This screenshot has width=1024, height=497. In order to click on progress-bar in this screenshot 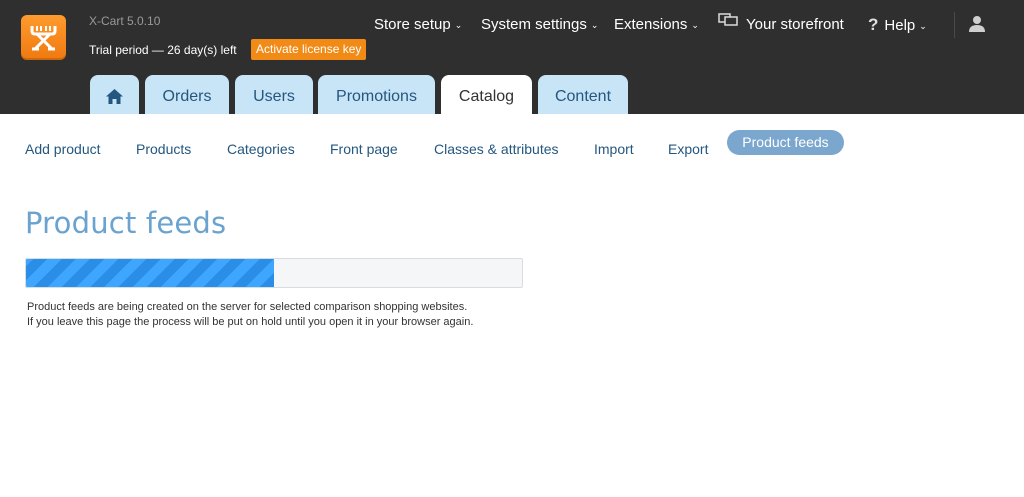, I will do `click(274, 273)`.